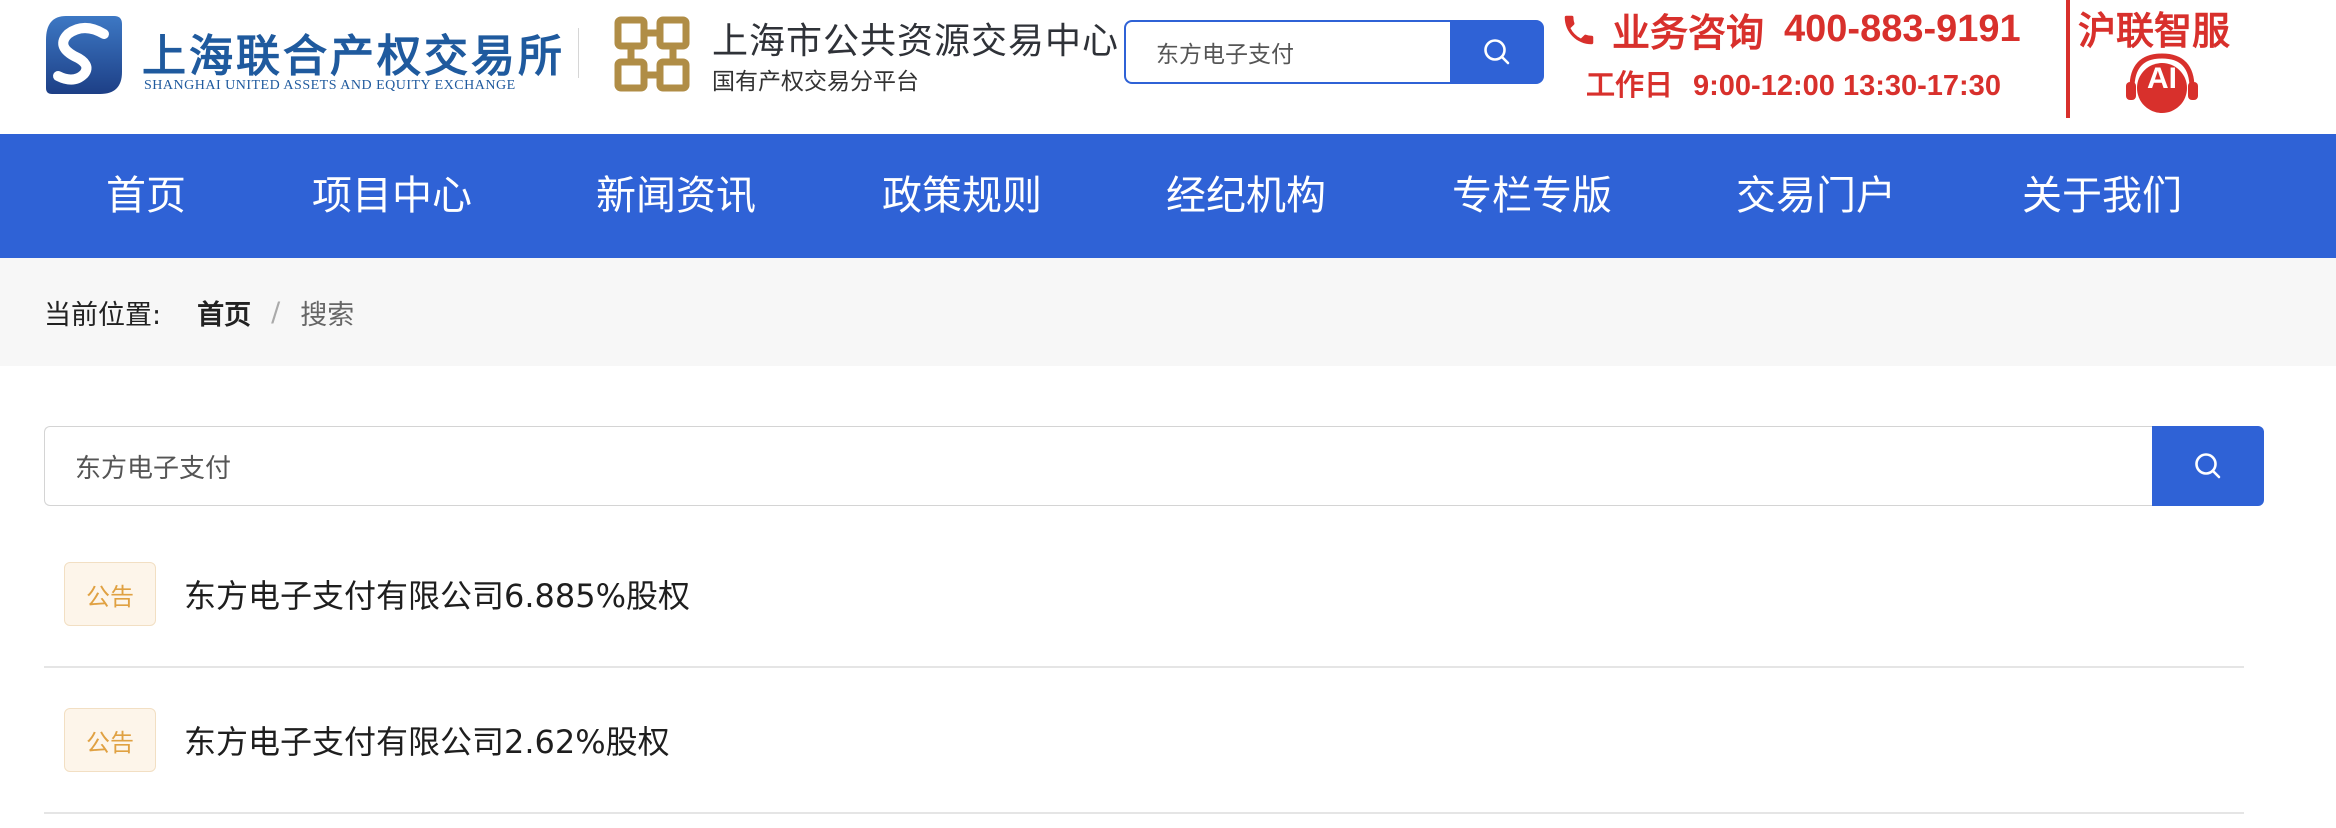  I want to click on result-title: 东方电子支付有限公司6.885%股权, so click(437, 594).